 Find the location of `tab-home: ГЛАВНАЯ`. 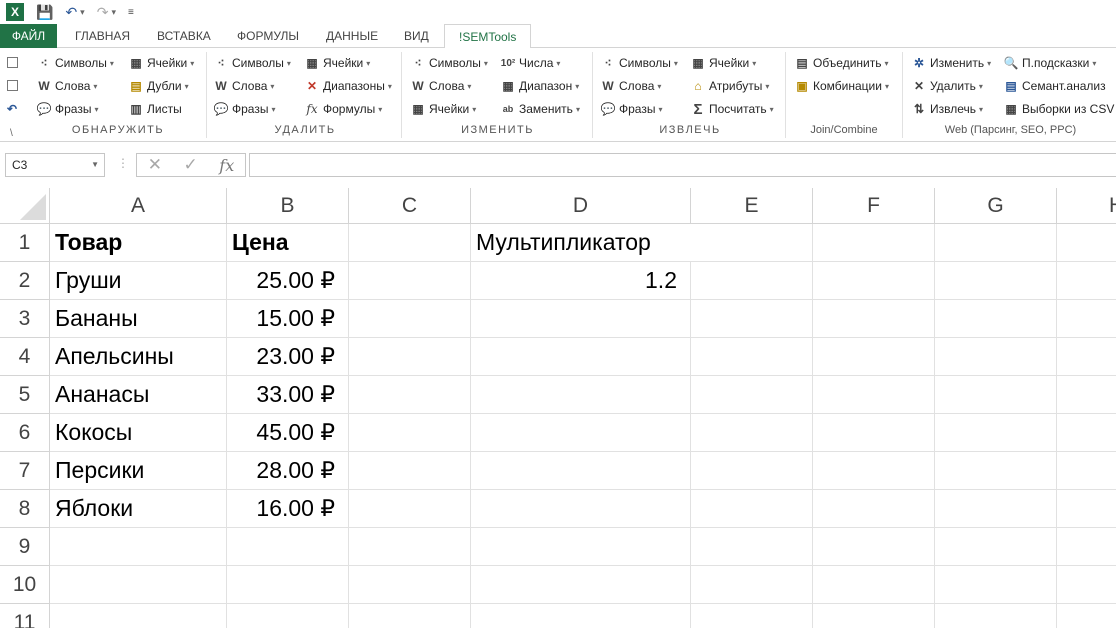

tab-home: ГЛАВНАЯ is located at coordinates (102, 36).